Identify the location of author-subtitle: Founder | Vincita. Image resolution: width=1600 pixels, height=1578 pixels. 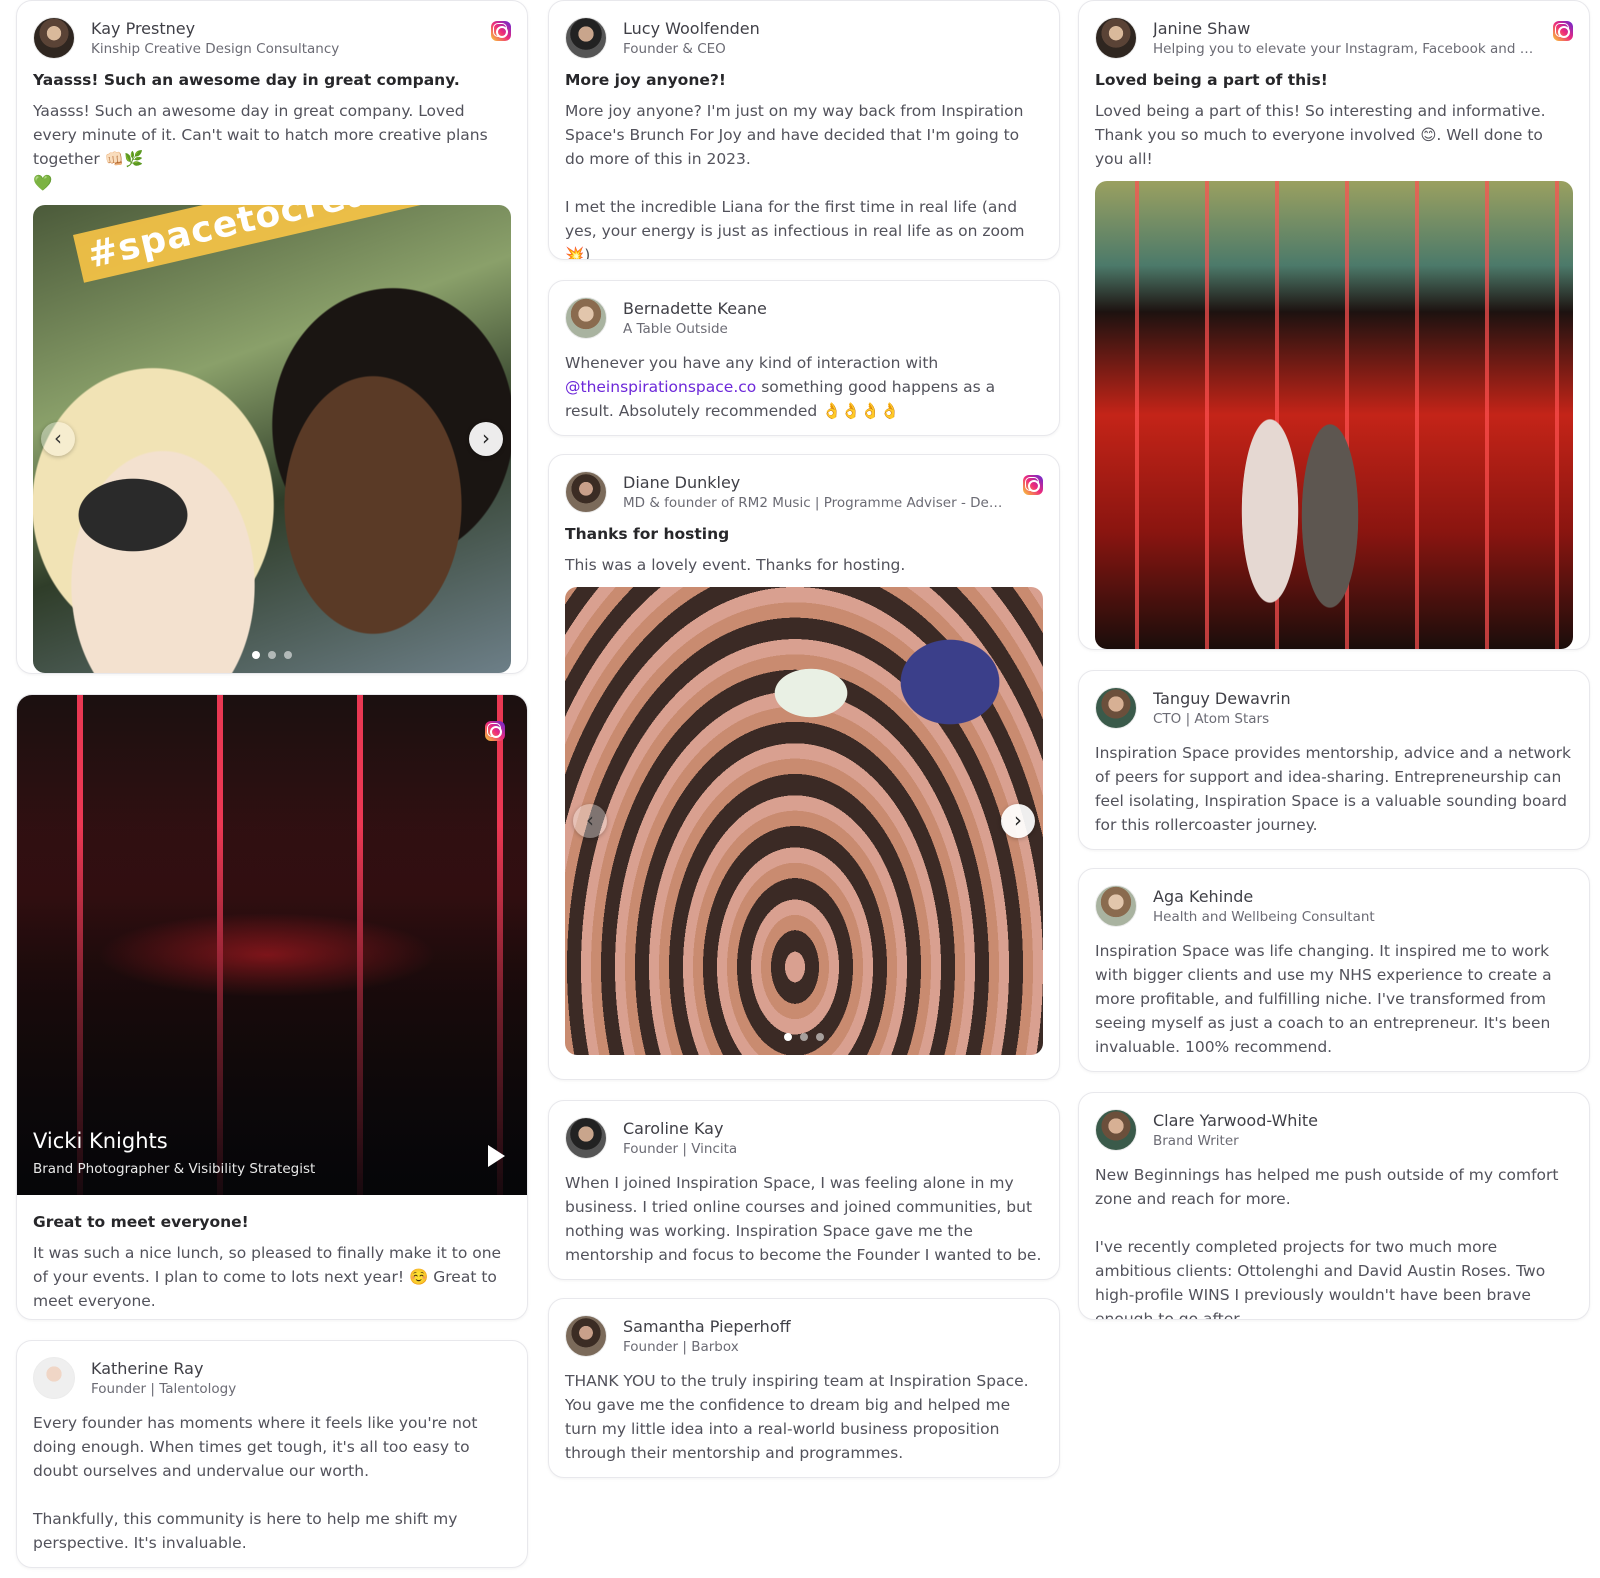
(680, 1149).